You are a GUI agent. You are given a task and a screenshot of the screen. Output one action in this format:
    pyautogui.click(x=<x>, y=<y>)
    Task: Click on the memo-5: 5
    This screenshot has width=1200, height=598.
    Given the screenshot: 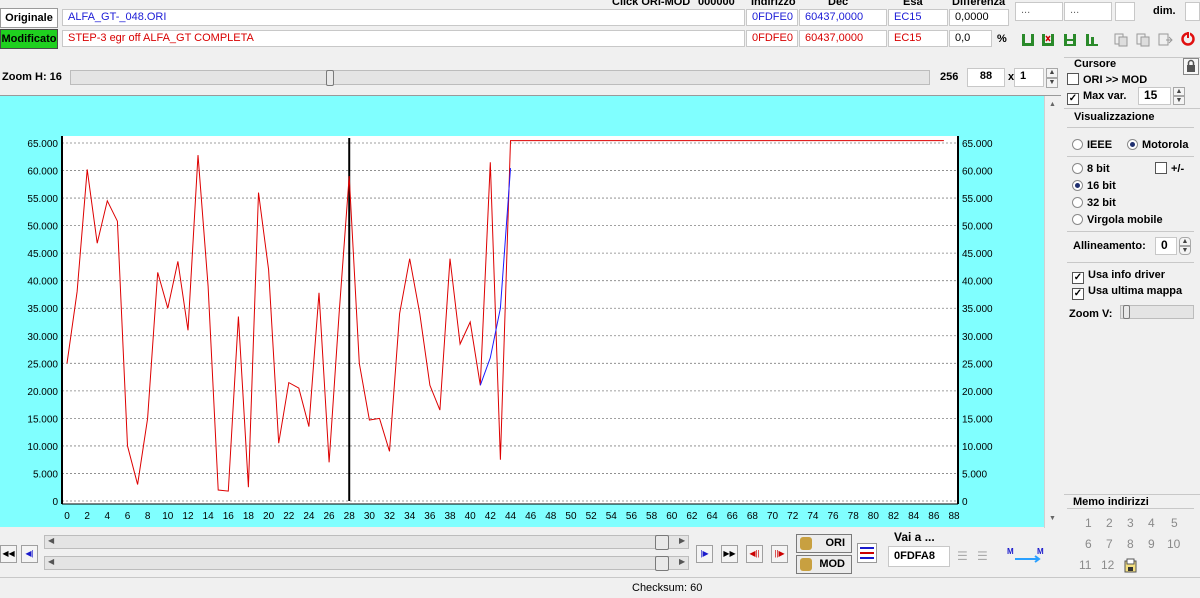 What is the action you would take?
    pyautogui.click(x=1174, y=523)
    